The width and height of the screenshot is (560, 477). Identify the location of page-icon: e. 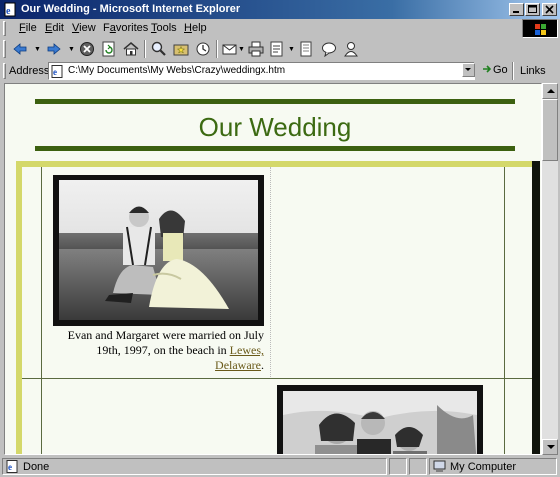
(57, 71).